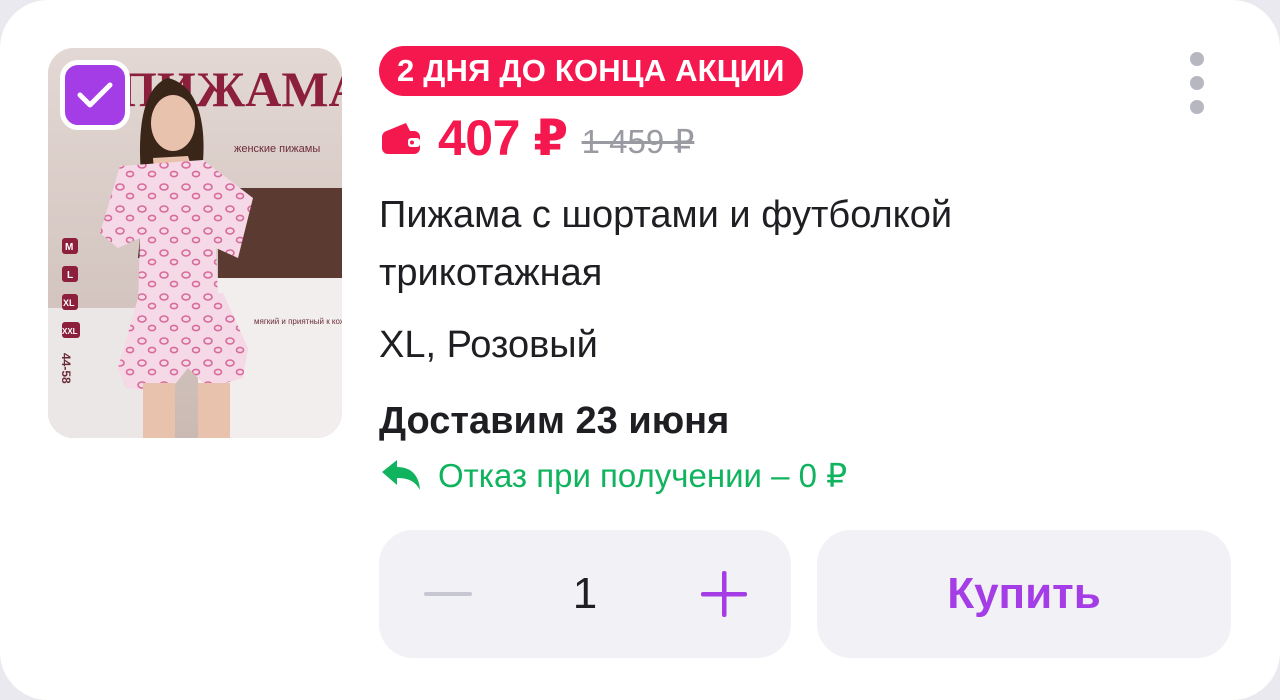  Describe the element at coordinates (70, 275) in the screenshot. I see `image-size-l: L` at that location.